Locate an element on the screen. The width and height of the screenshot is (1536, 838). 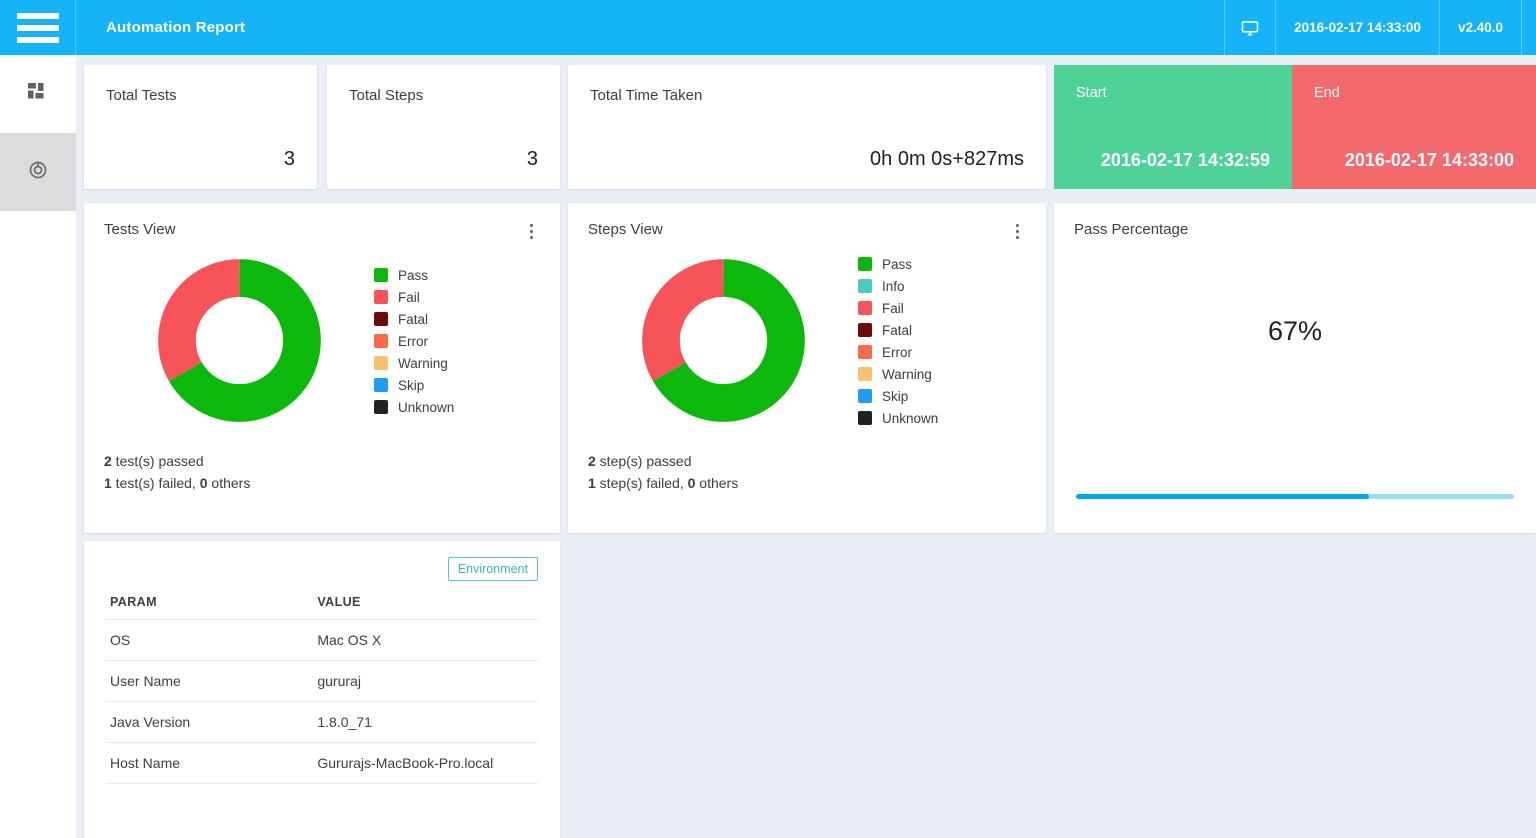
app-title: Automation Report is located at coordinates (176, 27).